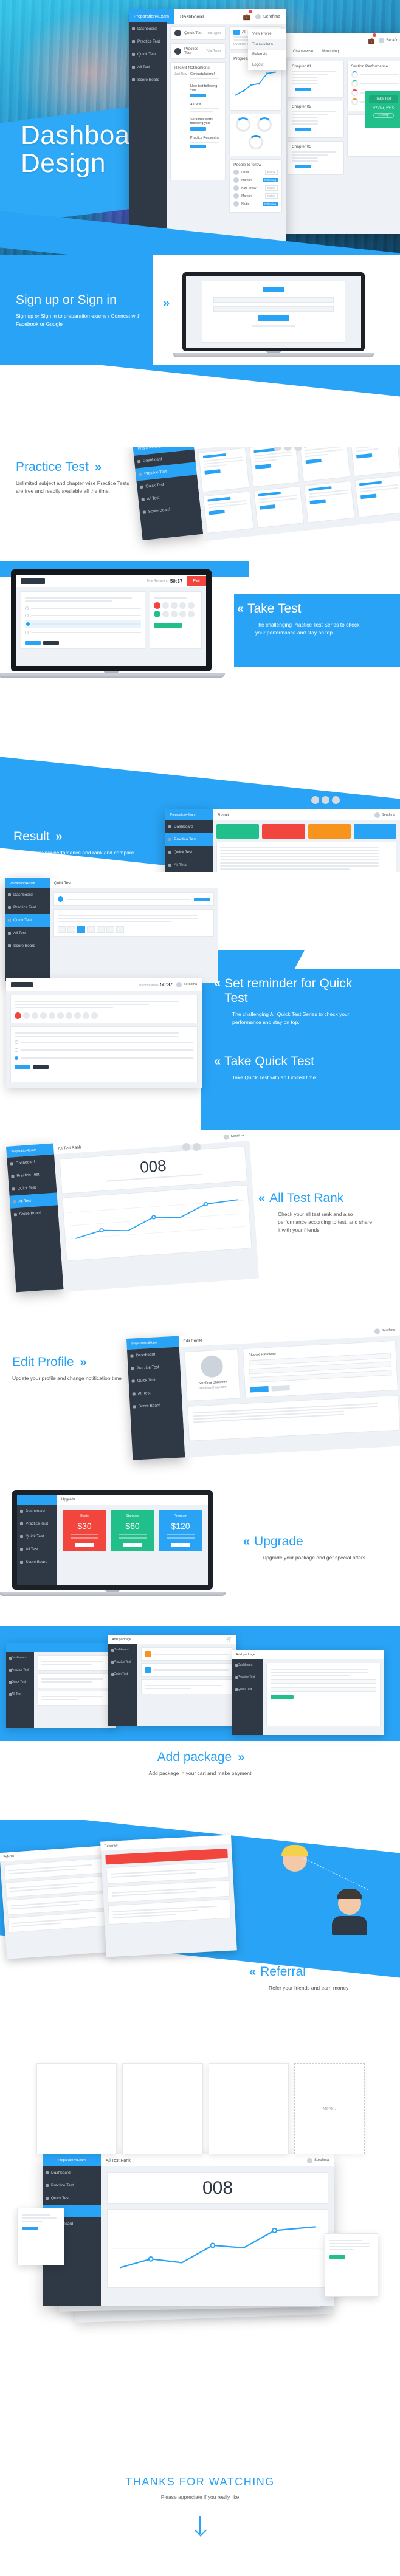  I want to click on practice-button, so click(198, 146).